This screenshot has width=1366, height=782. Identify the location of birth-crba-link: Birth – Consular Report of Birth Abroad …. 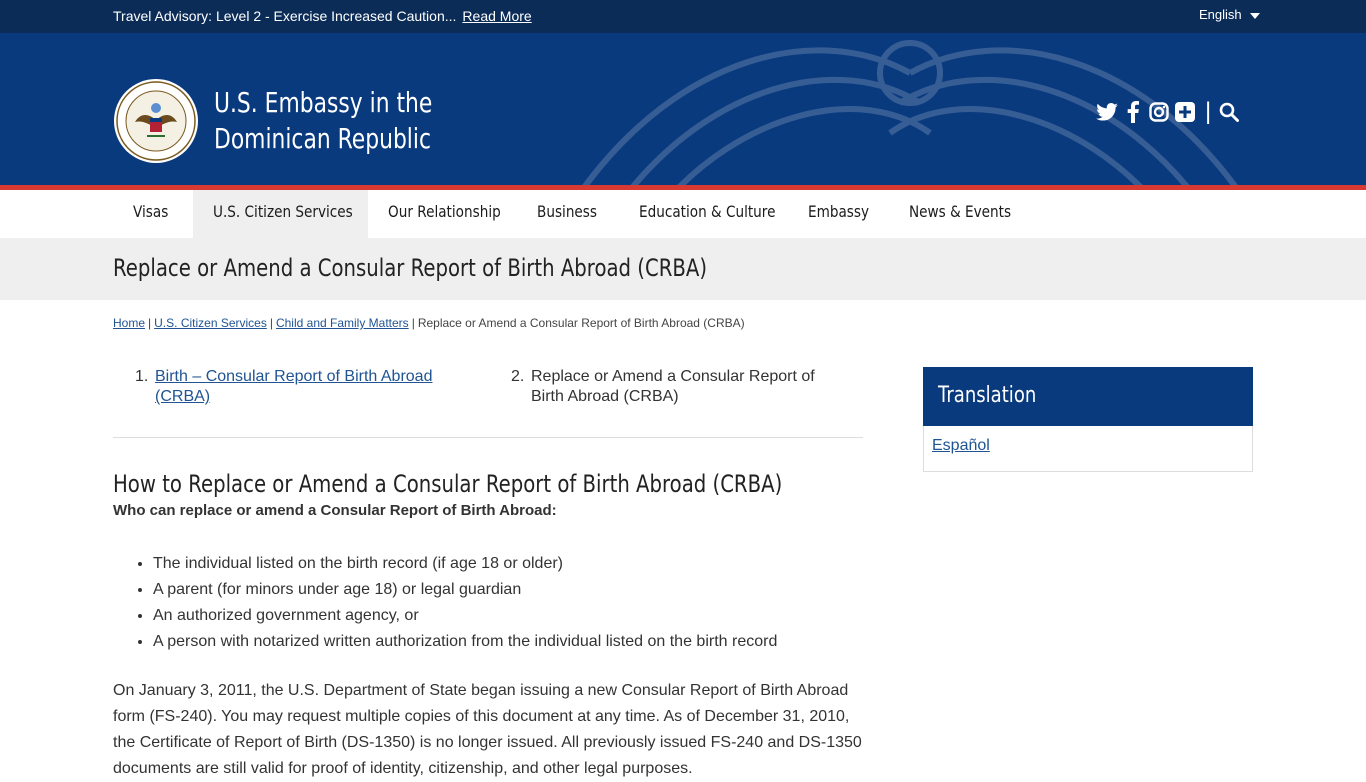
(293, 386).